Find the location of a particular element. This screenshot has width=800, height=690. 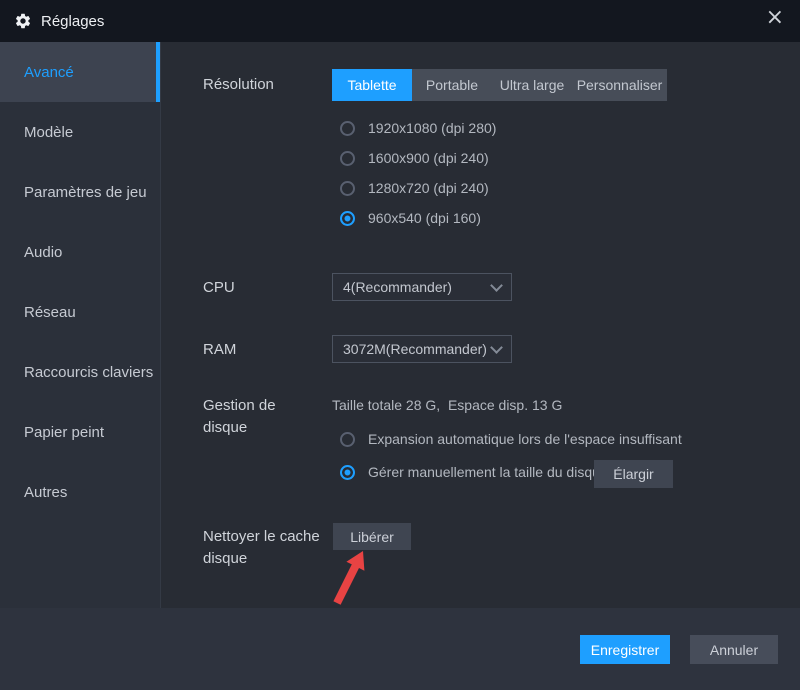

tab-tablette: Tablette is located at coordinates (372, 85).